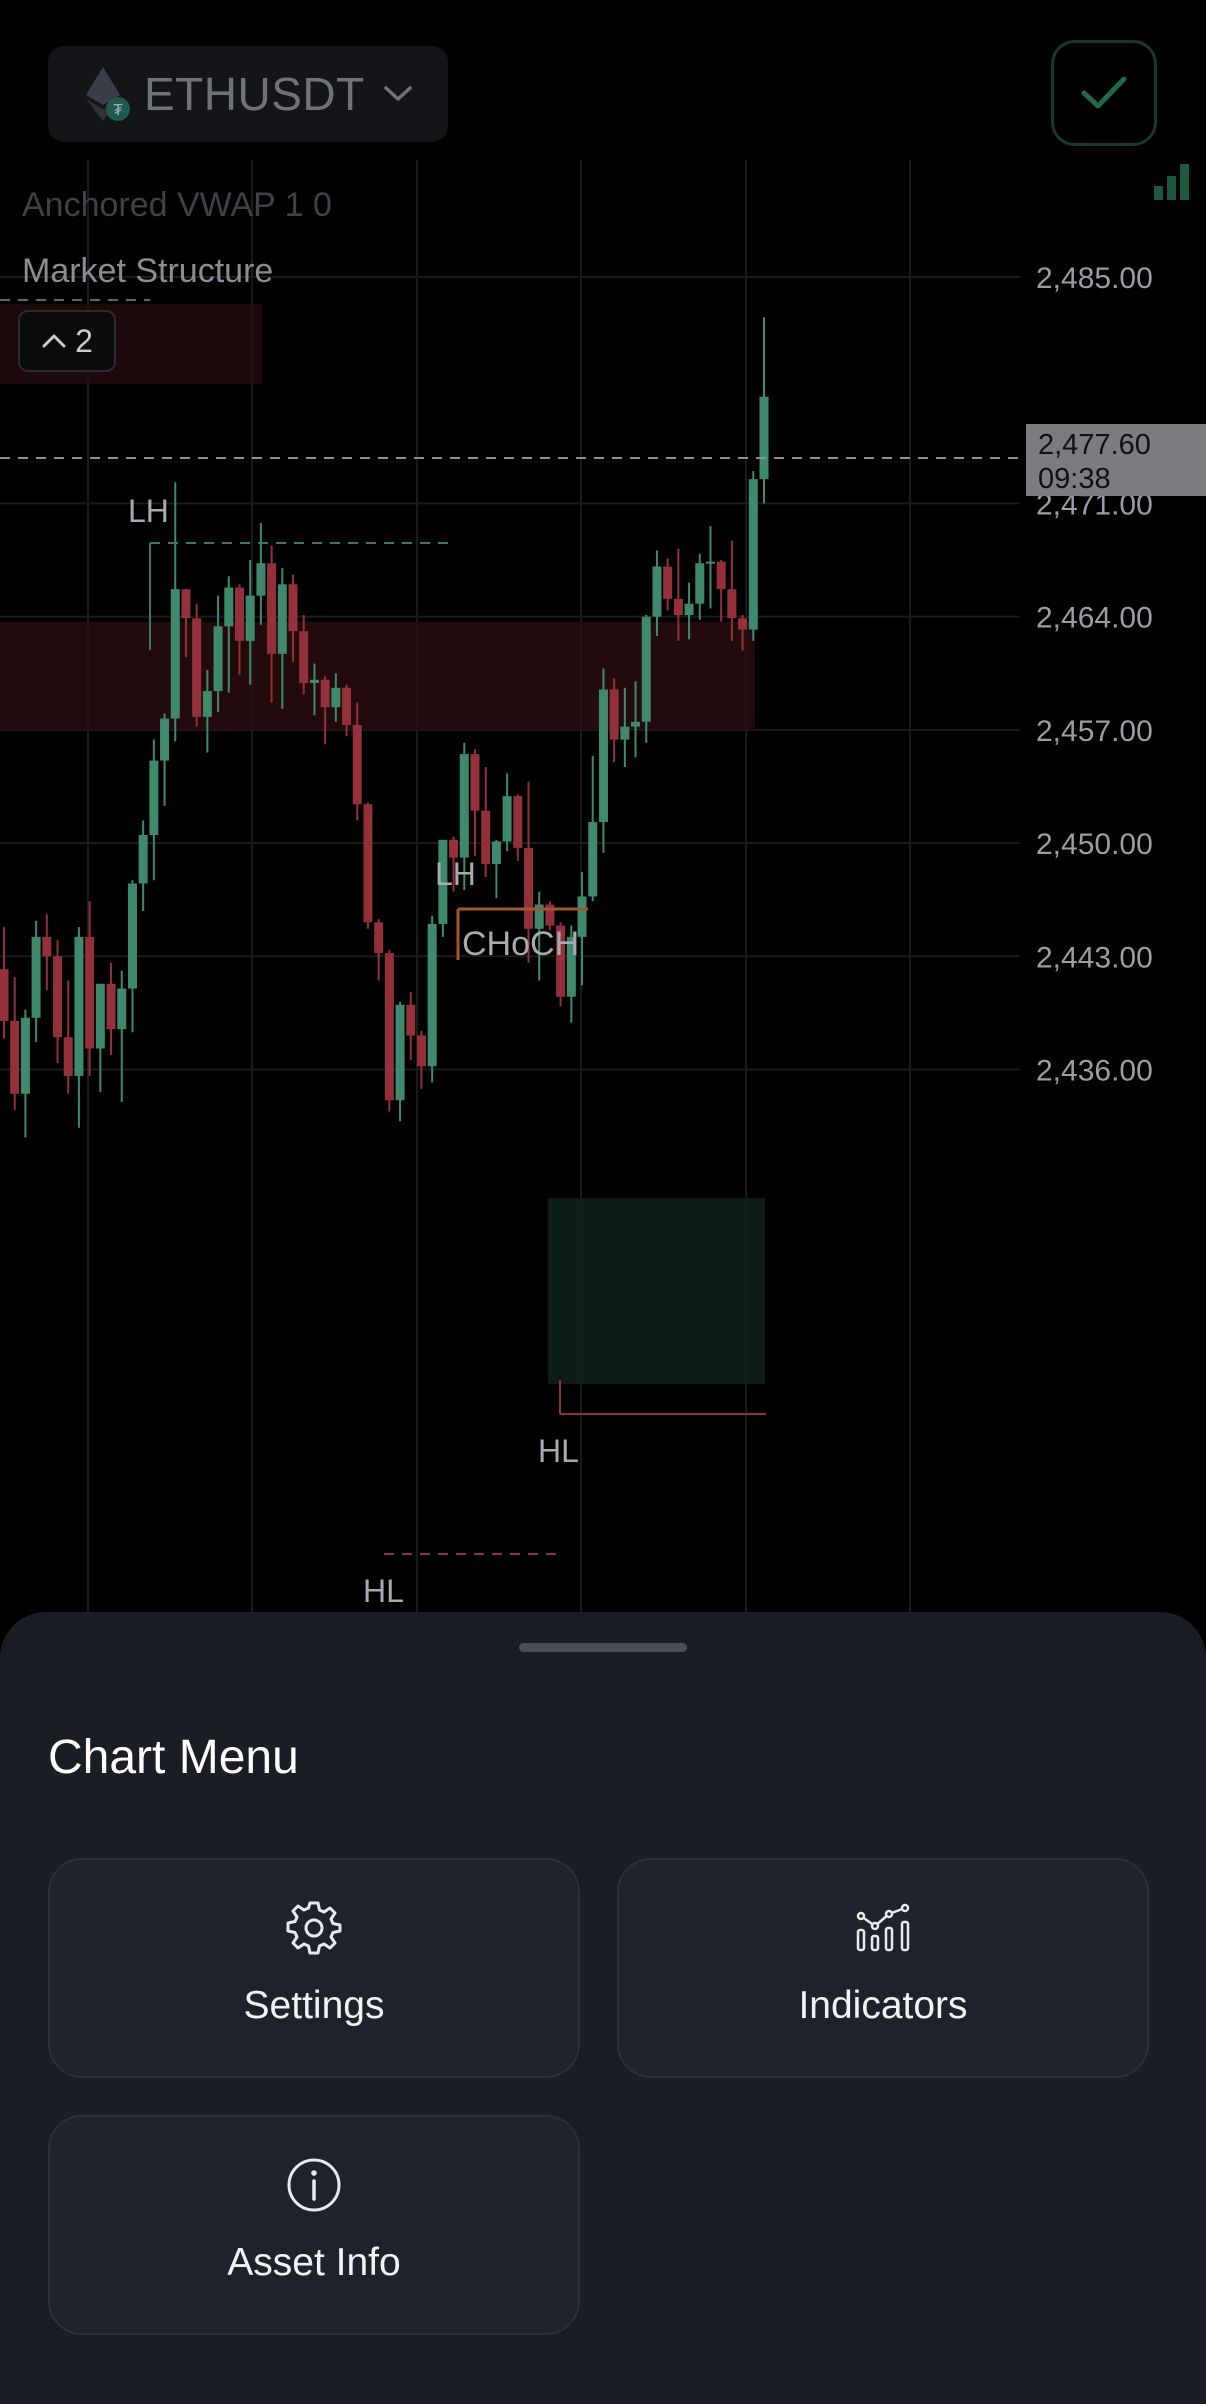 This screenshot has width=1206, height=2404. I want to click on indicators-button: Indicators, so click(883, 1968).